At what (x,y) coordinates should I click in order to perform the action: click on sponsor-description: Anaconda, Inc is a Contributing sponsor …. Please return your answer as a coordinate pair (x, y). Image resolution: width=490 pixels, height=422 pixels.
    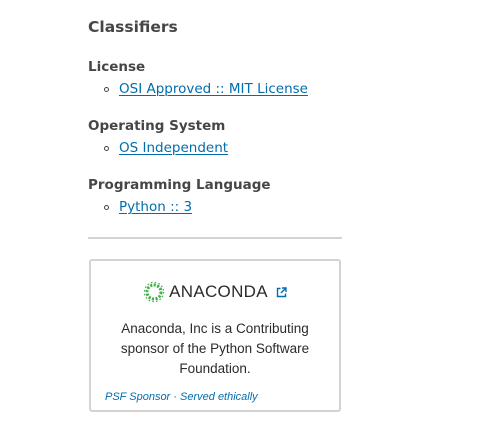
    Looking at the image, I should click on (215, 348).